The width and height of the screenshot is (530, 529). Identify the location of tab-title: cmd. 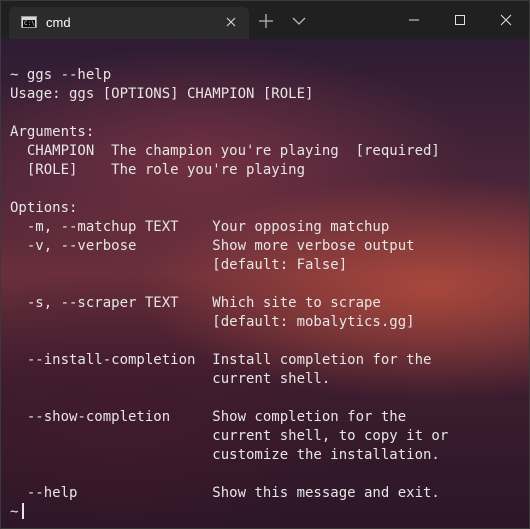
(58, 22).